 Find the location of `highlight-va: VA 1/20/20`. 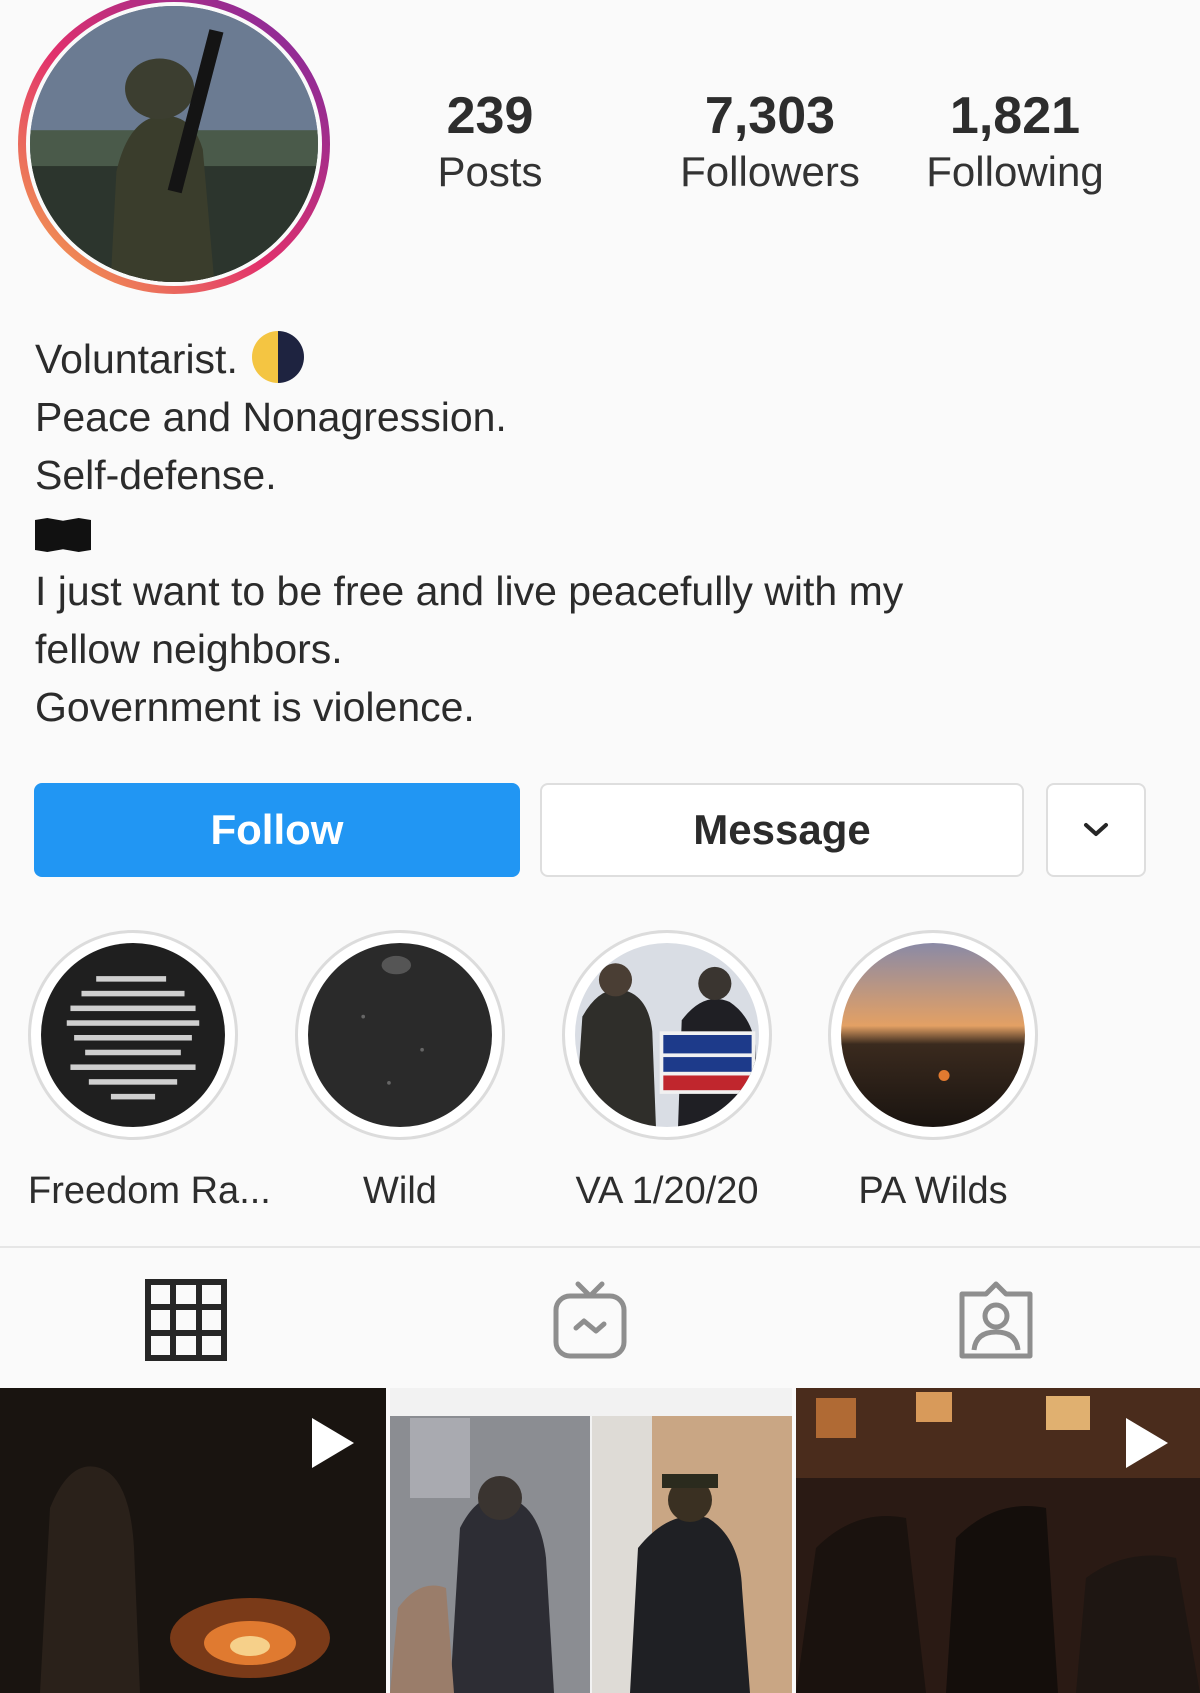

highlight-va: VA 1/20/20 is located at coordinates (667, 1071).